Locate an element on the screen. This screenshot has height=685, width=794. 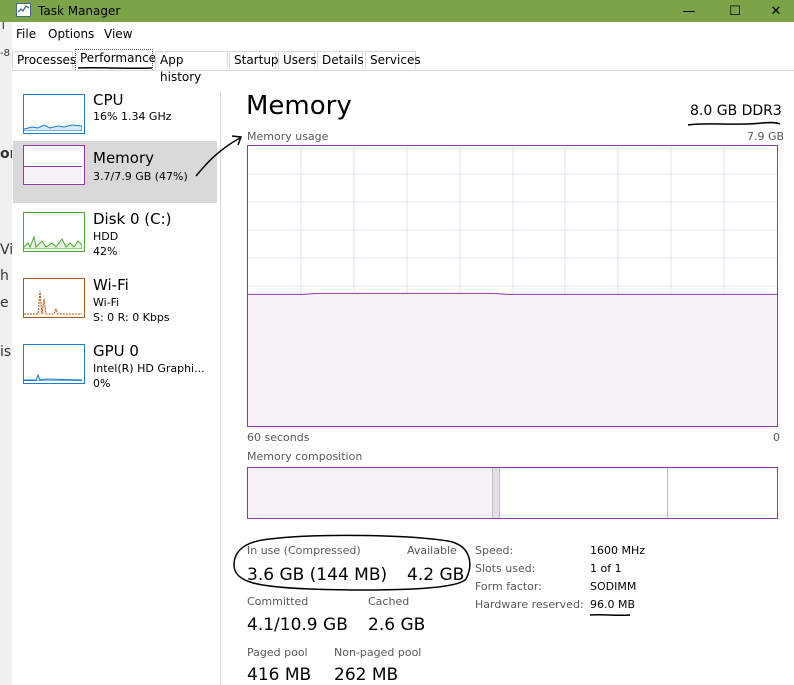
tab-processes: Processes is located at coordinates (44, 60).